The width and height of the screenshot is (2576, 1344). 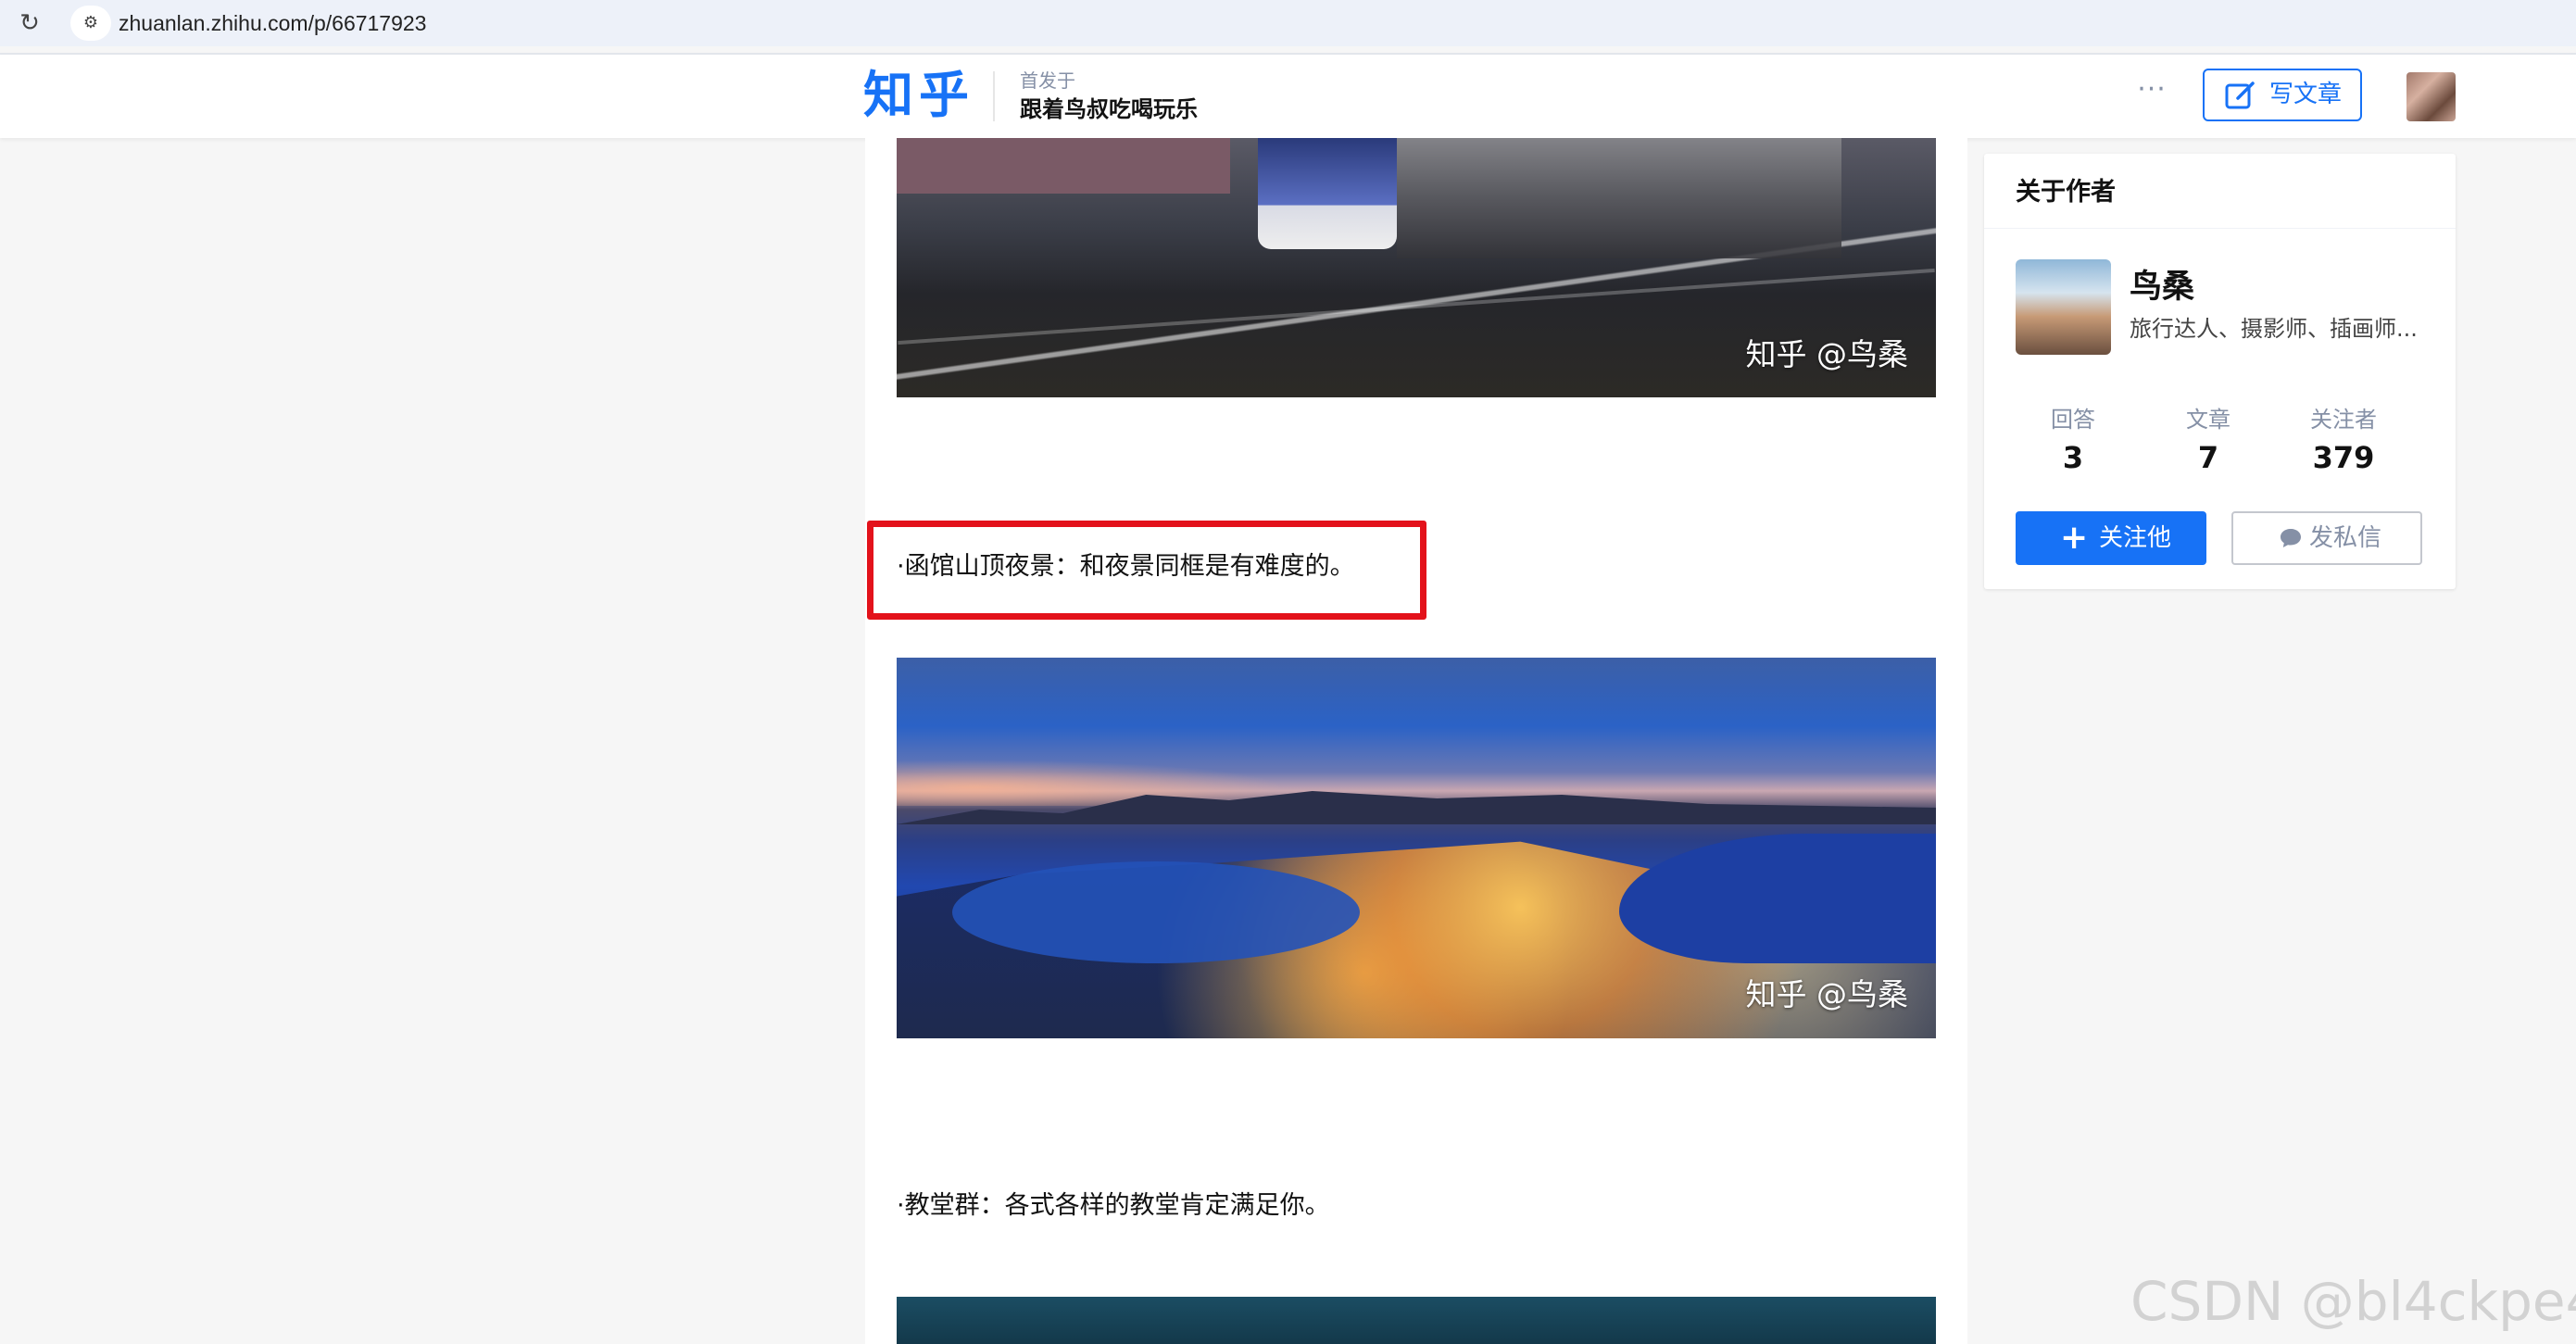 What do you see at coordinates (1126, 566) in the screenshot?
I see `article-paragraph: ·函馆山顶夜景：和夜景同框是有难度的。` at bounding box center [1126, 566].